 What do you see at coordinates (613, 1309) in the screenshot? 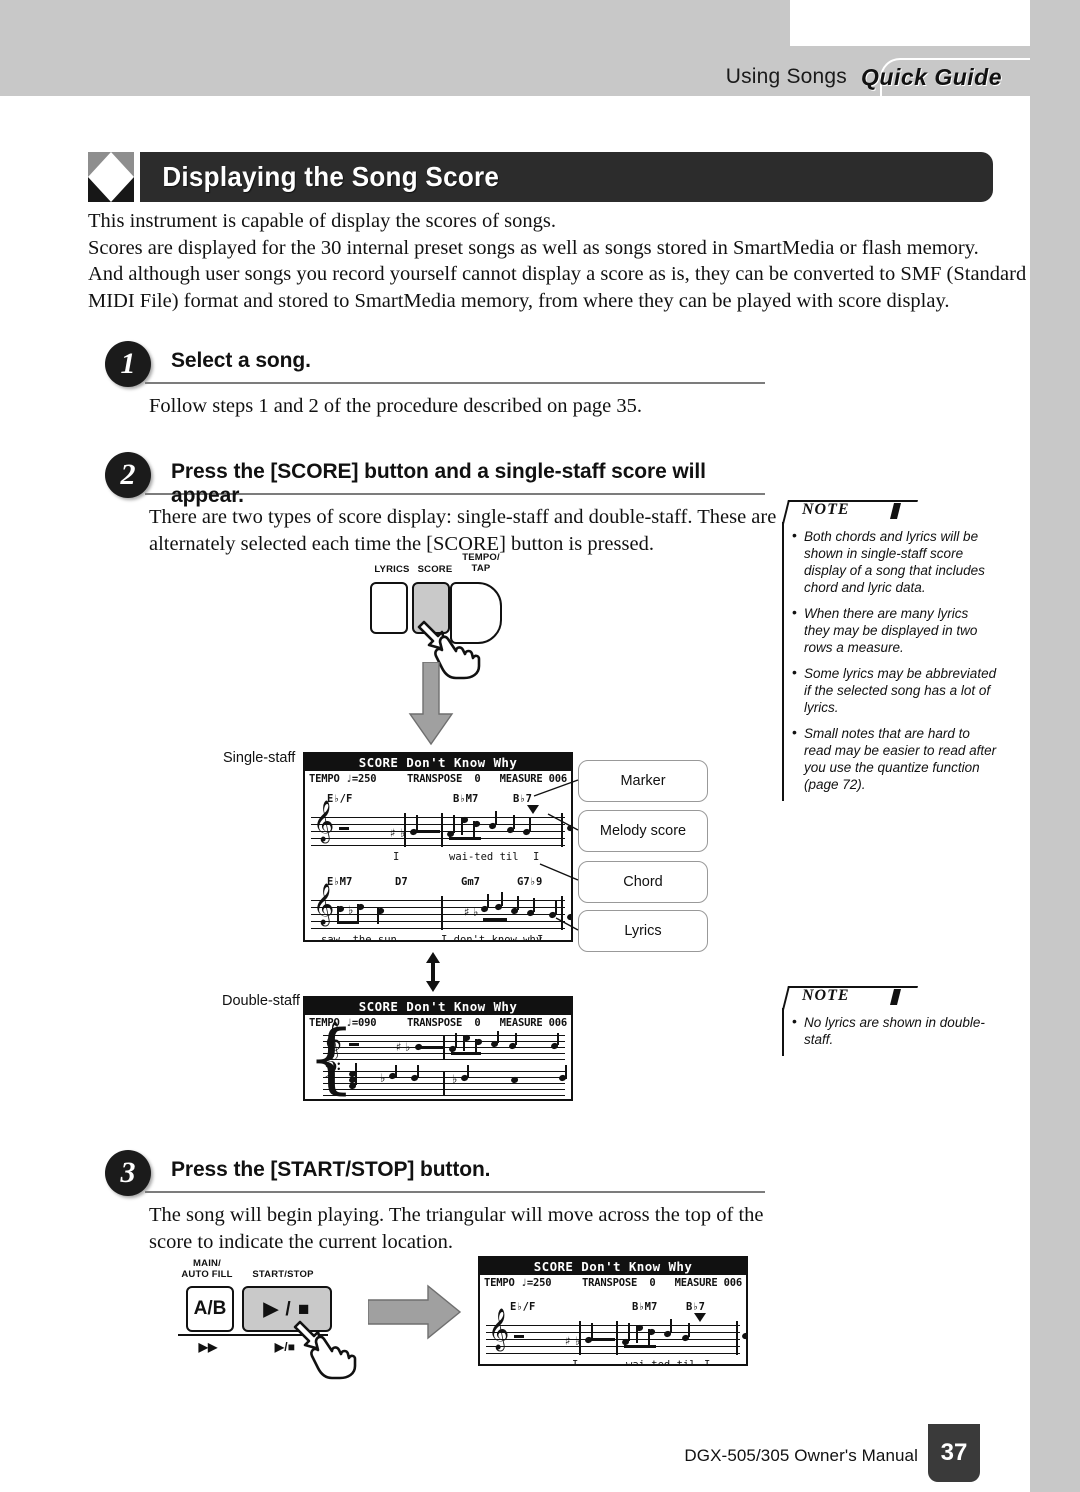
I see `chord-row: E♭/F B♭M7 B♭7` at bounding box center [613, 1309].